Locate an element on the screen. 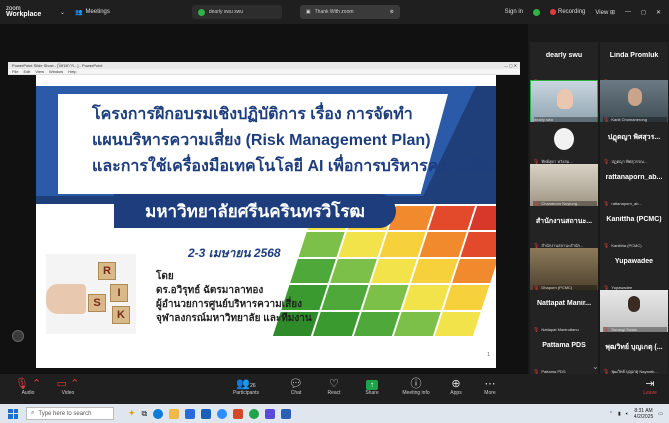 The image size is (669, 423). more-button: ⋯ More is located at coordinates (490, 387).